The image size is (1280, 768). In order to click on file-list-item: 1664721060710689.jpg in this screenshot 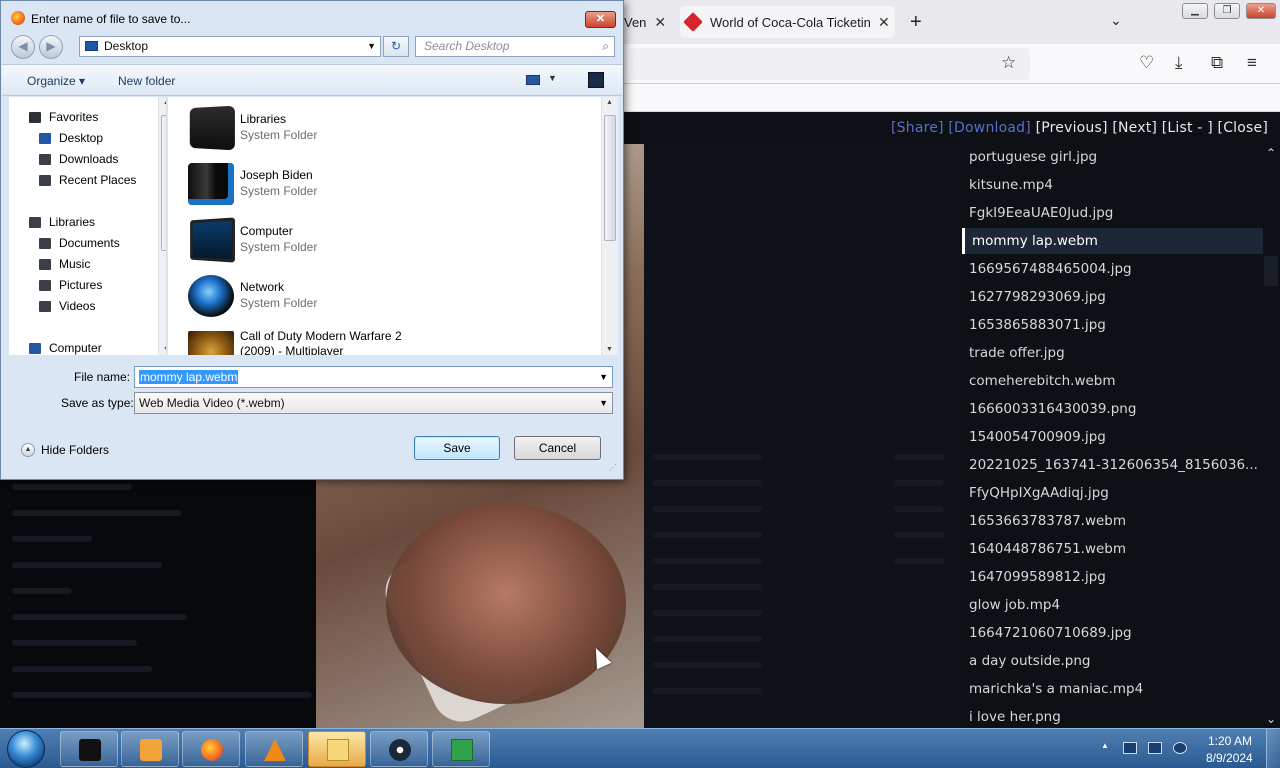, I will do `click(1116, 633)`.